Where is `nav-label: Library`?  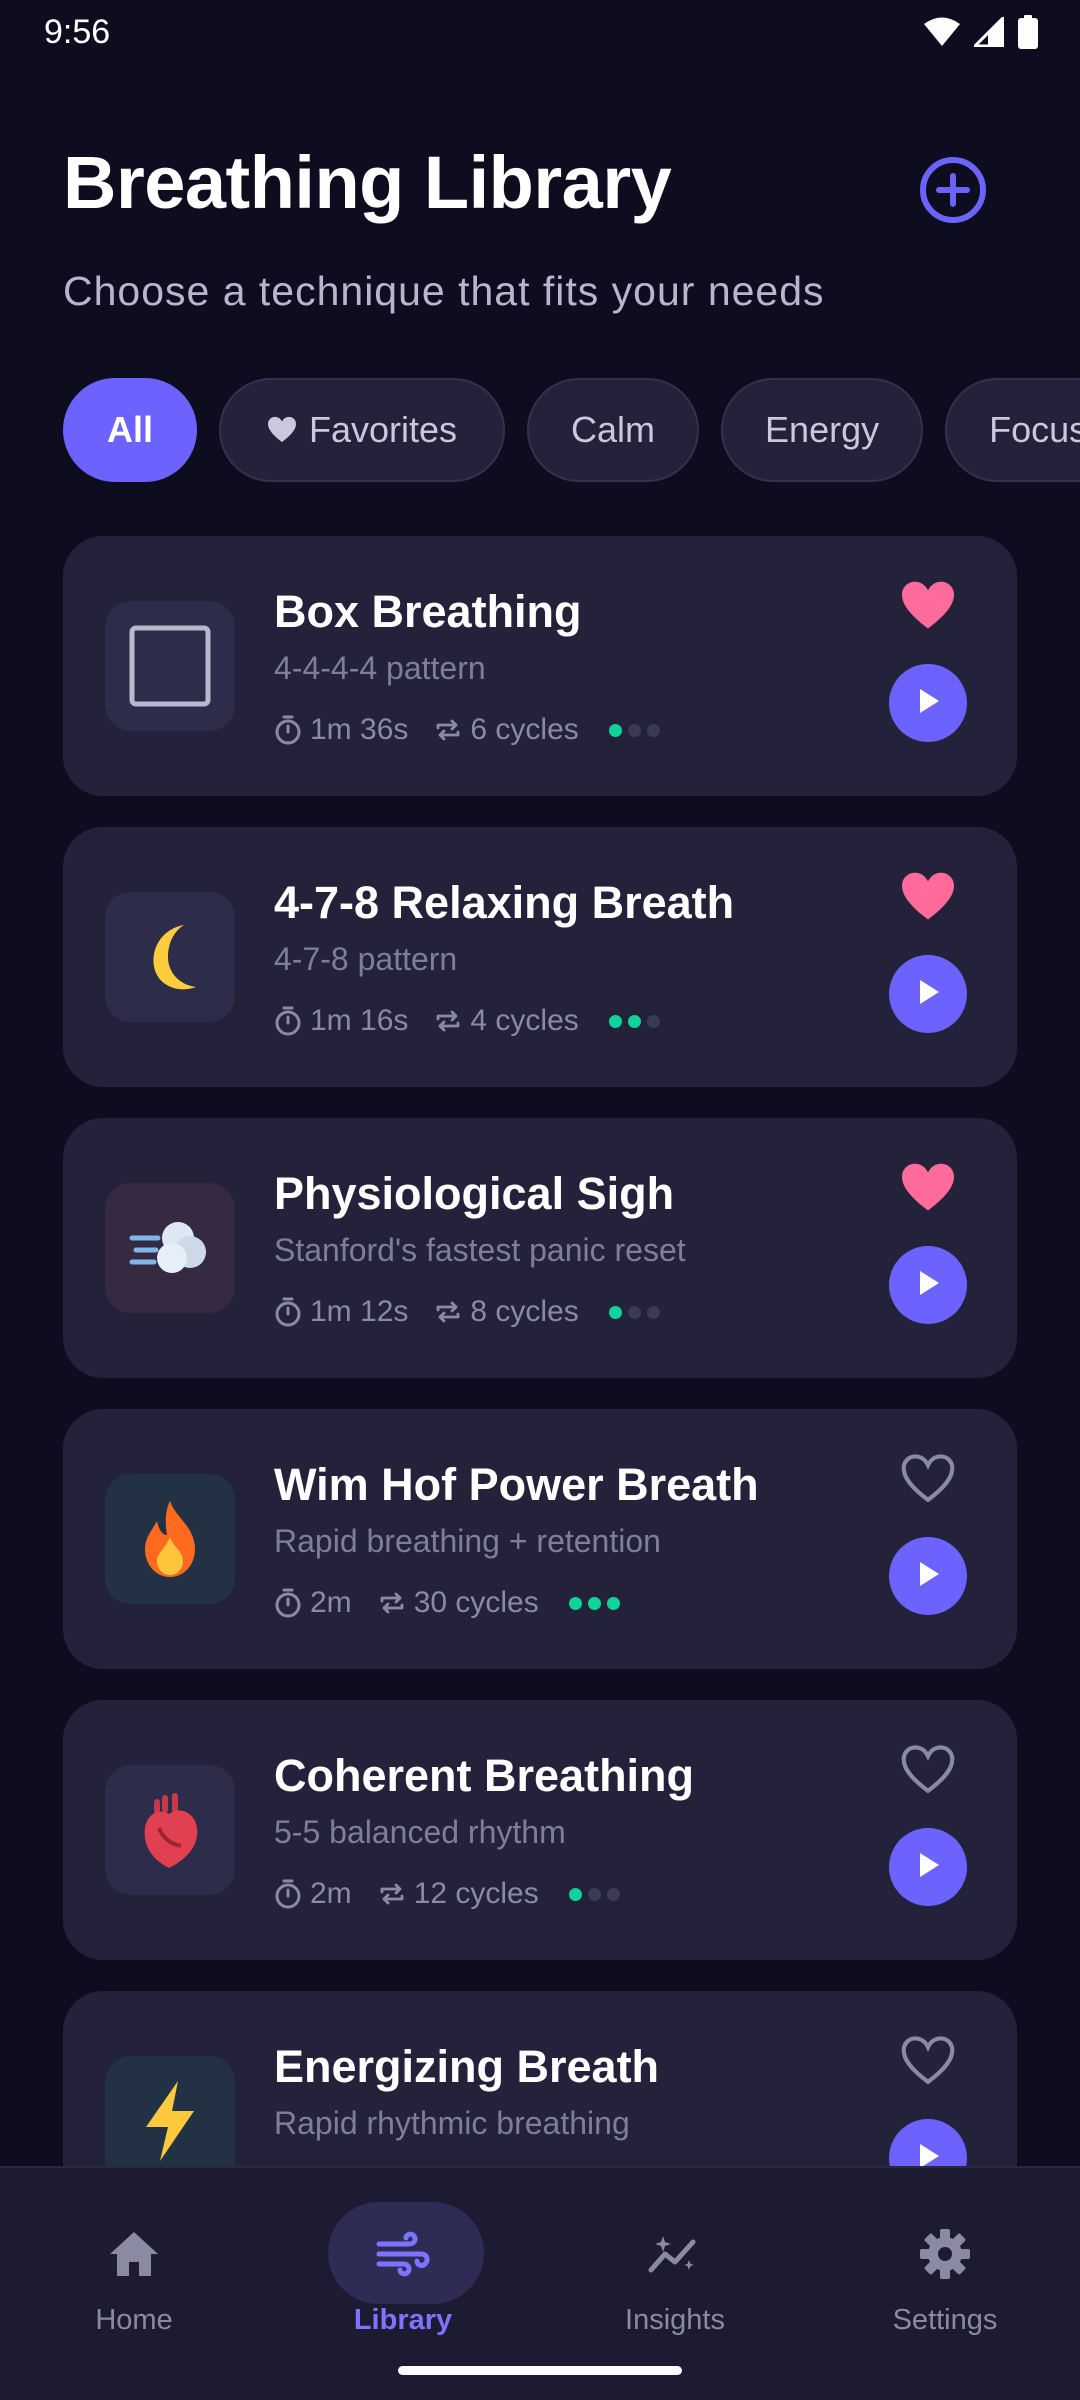
nav-label: Library is located at coordinates (403, 2320).